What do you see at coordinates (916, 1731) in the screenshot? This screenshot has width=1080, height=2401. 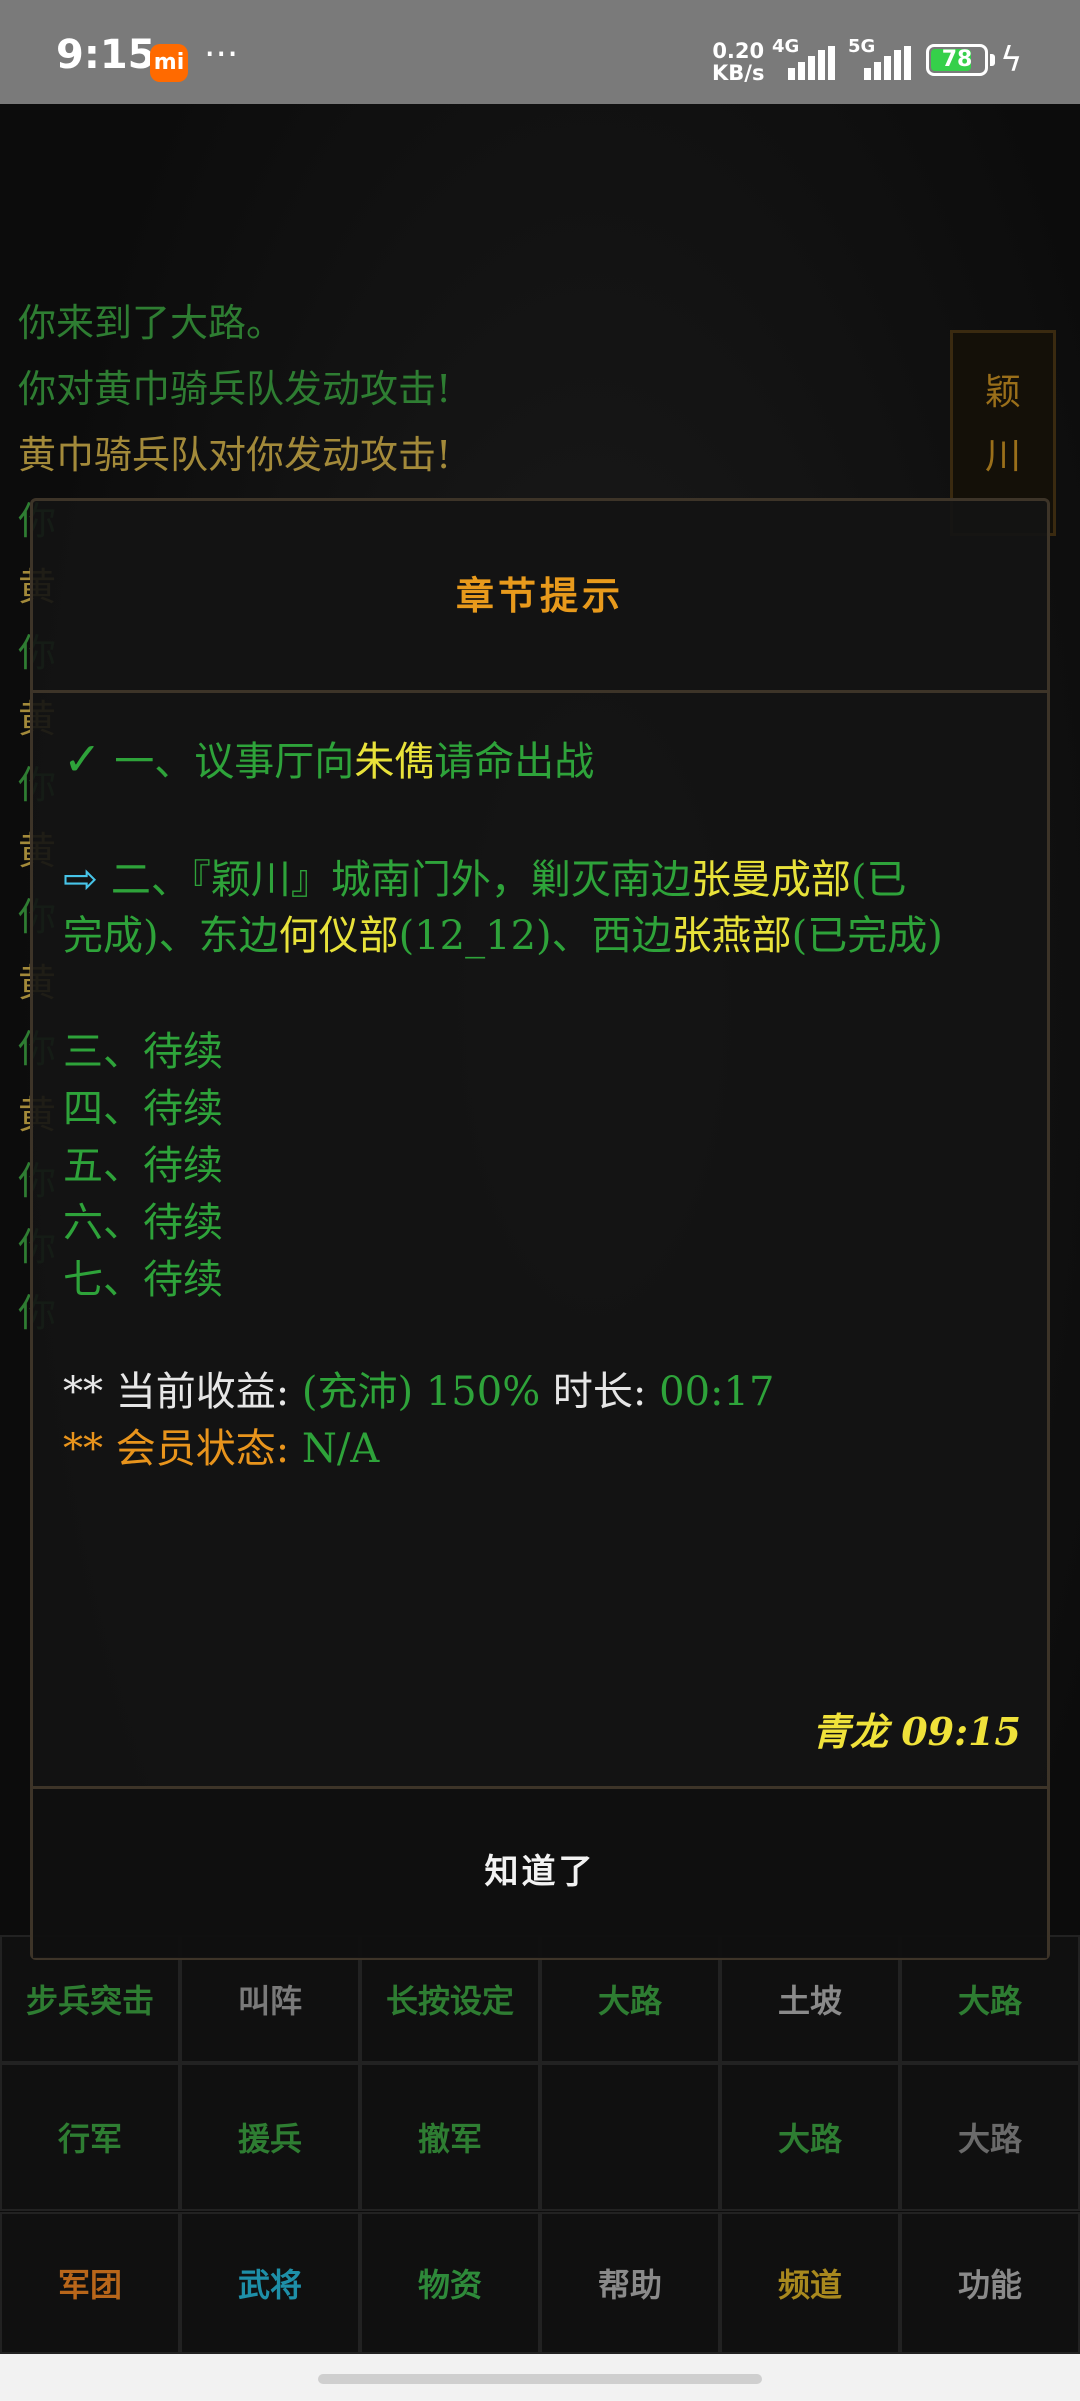 I see `dialog-signature: 青龙 09:15` at bounding box center [916, 1731].